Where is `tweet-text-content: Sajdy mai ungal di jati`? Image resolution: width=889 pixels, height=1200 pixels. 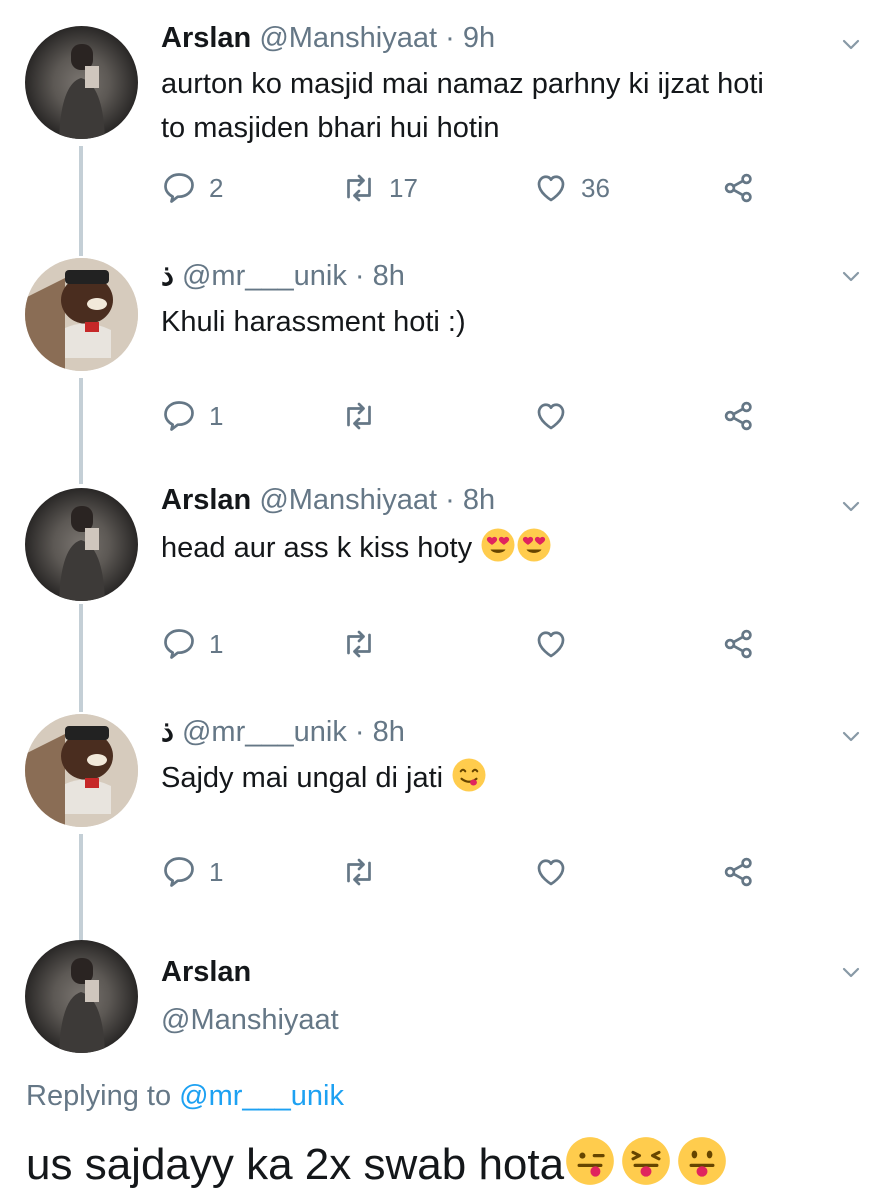 tweet-text-content: Sajdy mai ungal di jati is located at coordinates (302, 778).